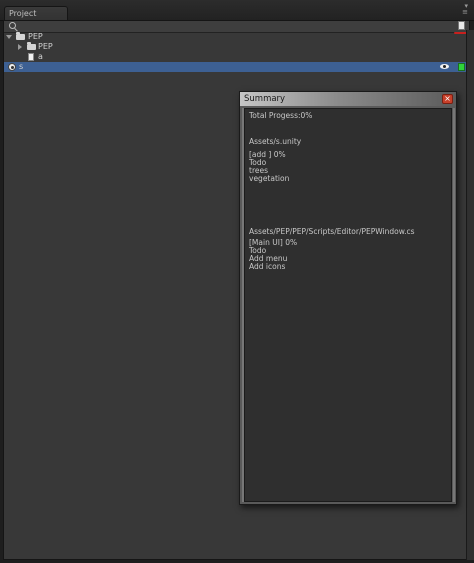  I want to click on tree-item-a: a, so click(236, 57).